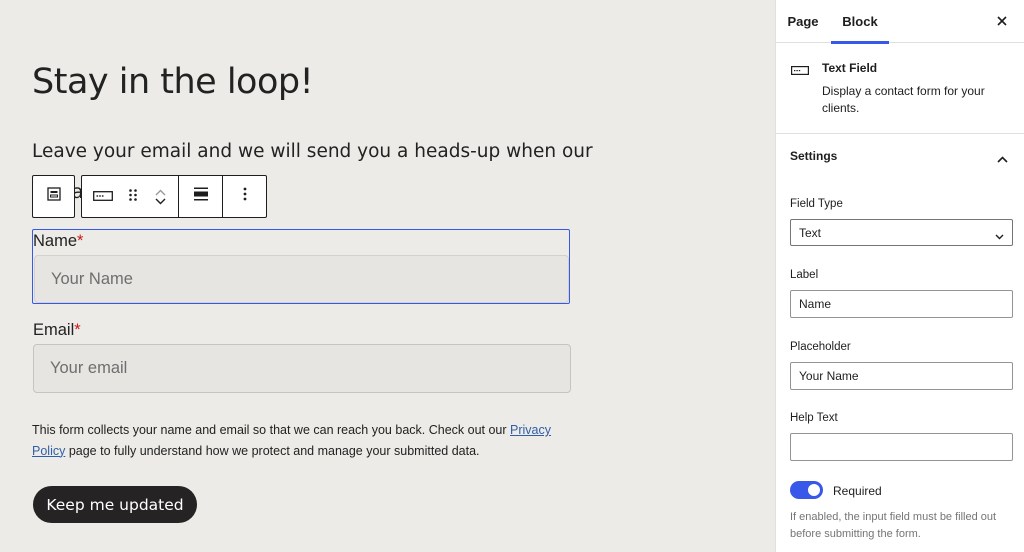 This screenshot has height=552, width=1024. What do you see at coordinates (901, 376) in the screenshot?
I see `placeholder-input: Your Name` at bounding box center [901, 376].